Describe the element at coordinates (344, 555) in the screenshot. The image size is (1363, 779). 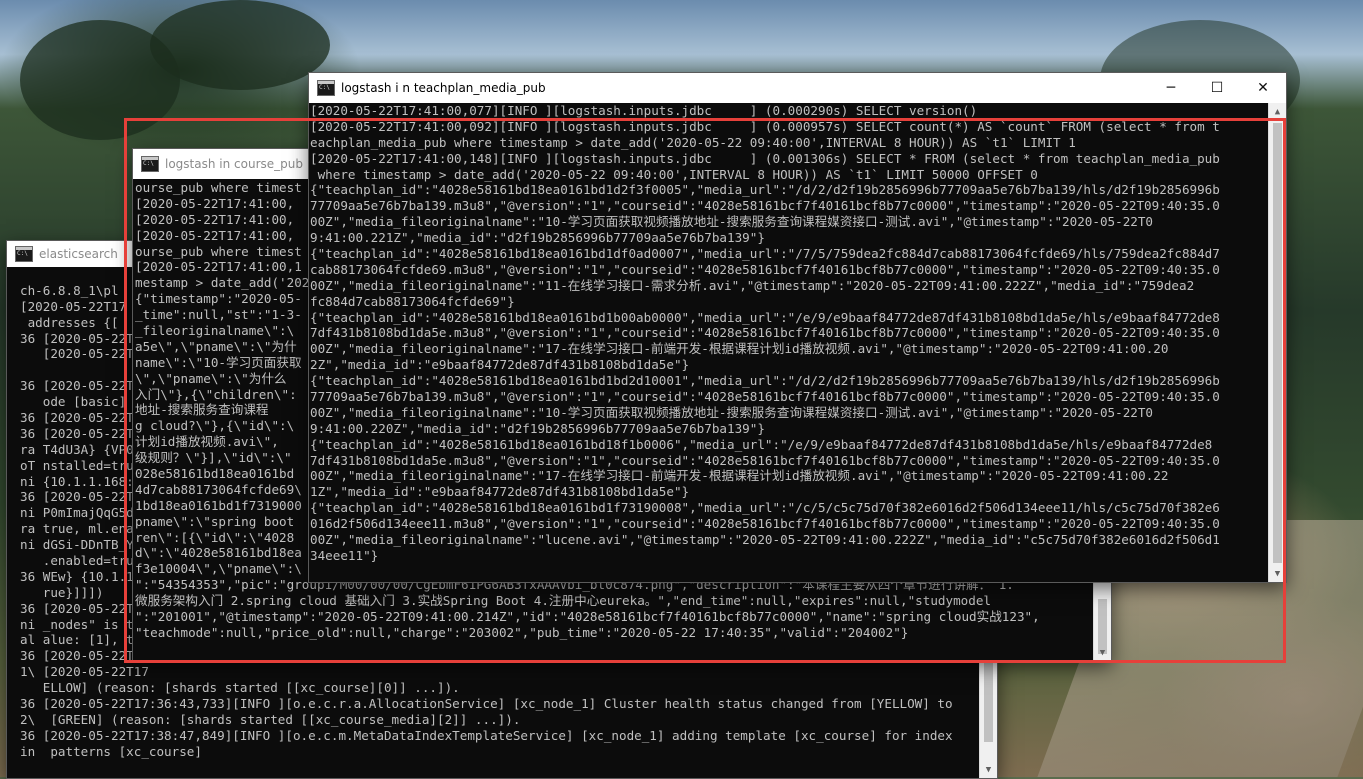
I see `console-line: 34eee11"}` at that location.